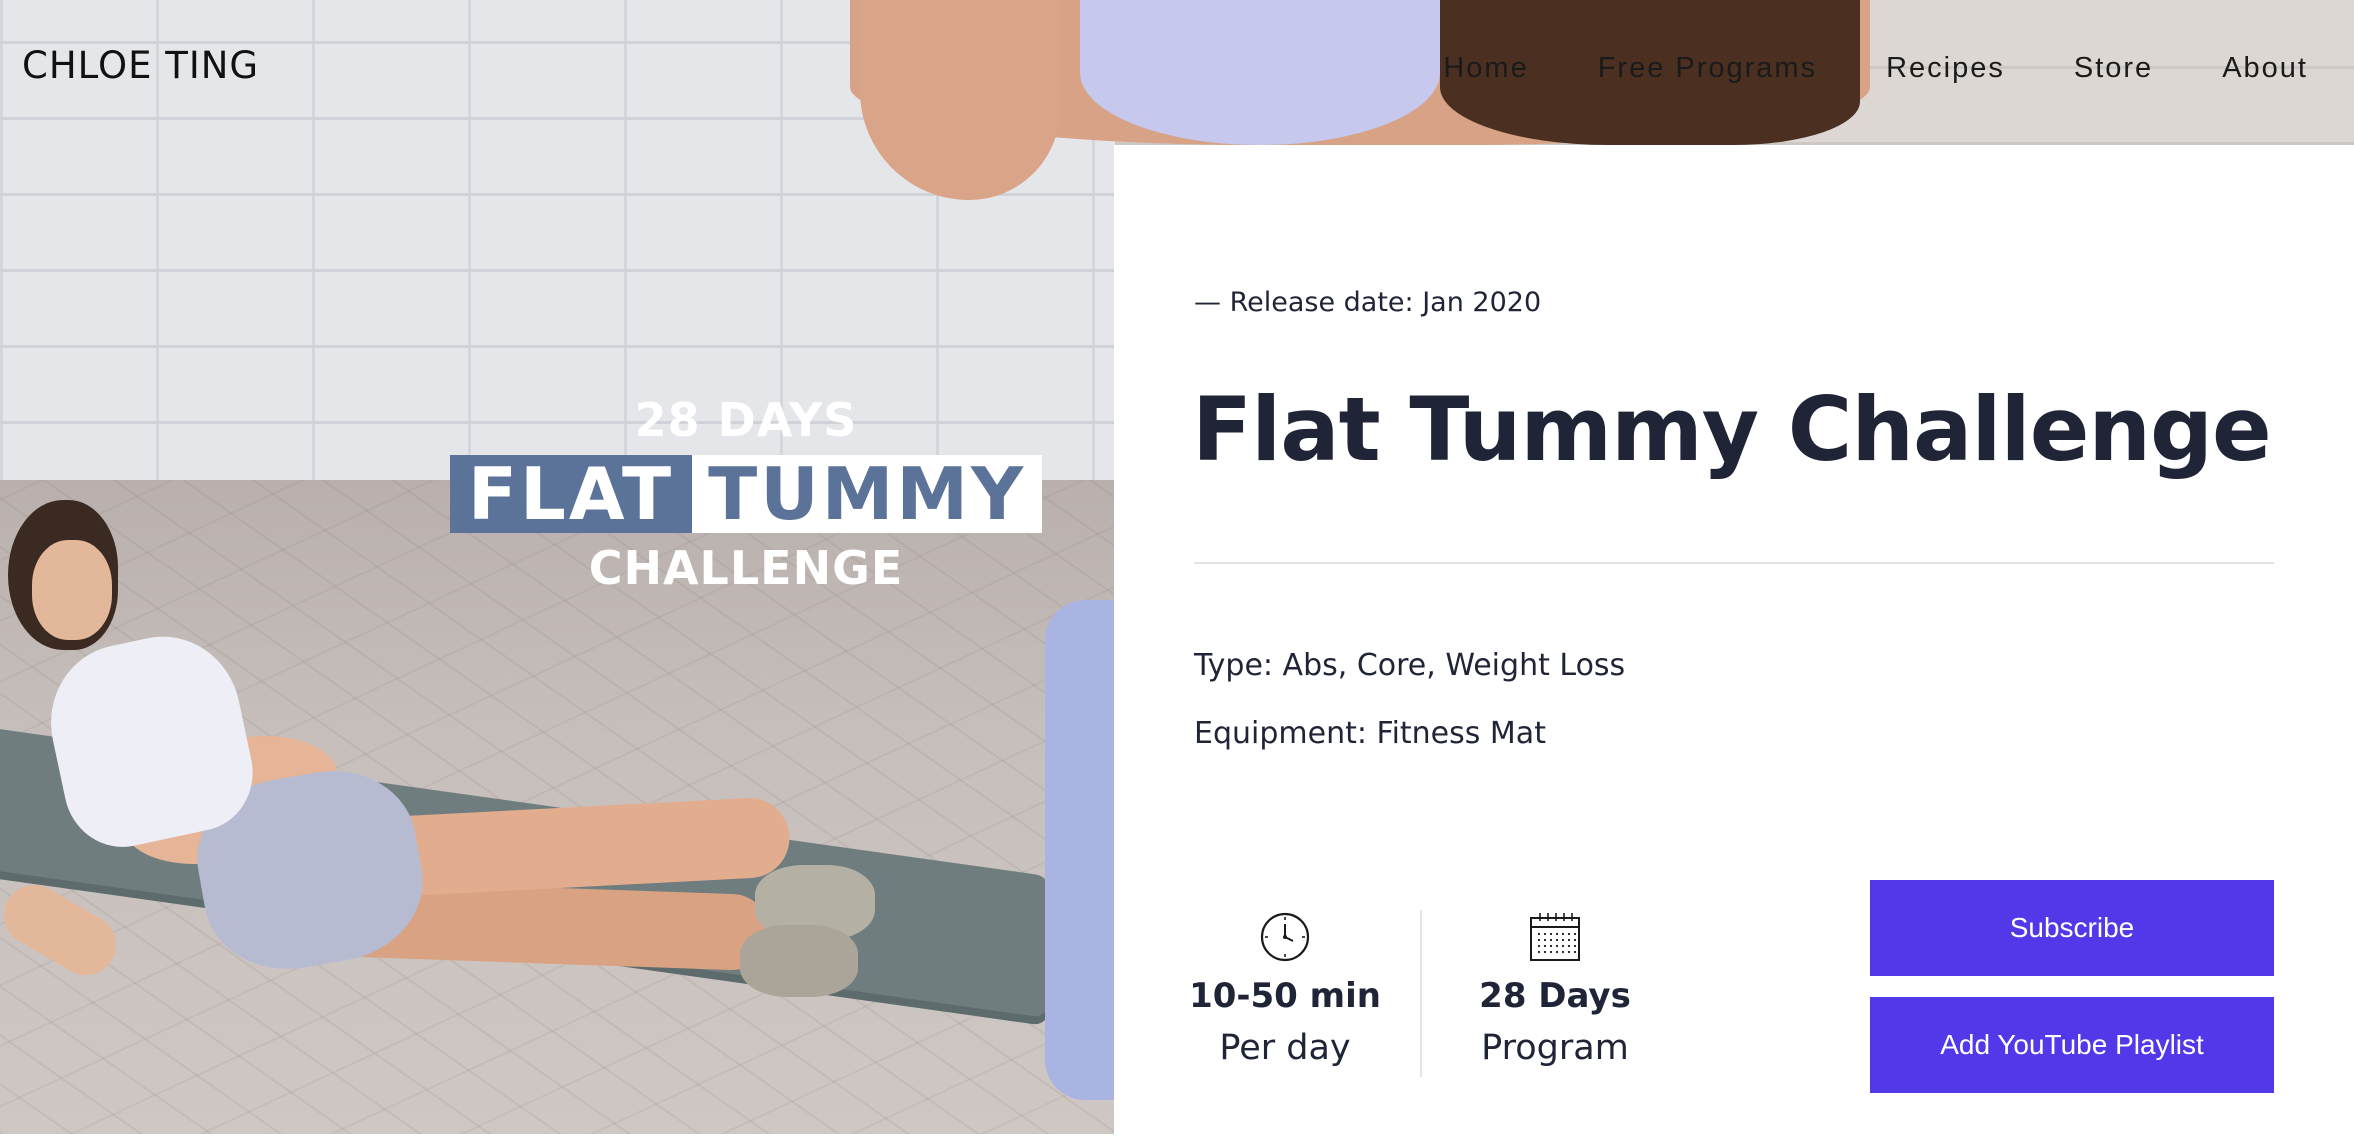  I want to click on stat-duration: 10-50 min Per day, so click(1285, 989).